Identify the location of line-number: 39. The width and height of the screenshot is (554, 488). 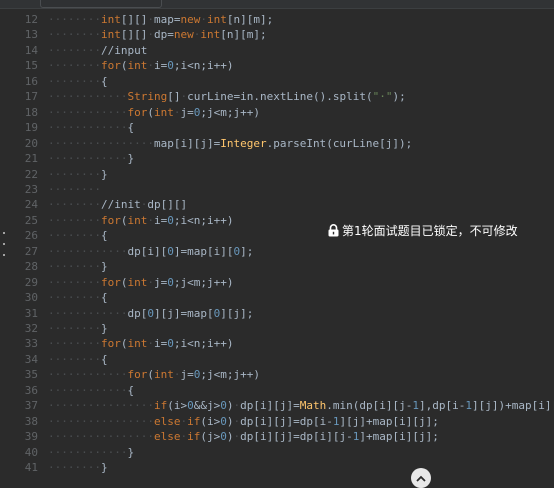
(31, 437).